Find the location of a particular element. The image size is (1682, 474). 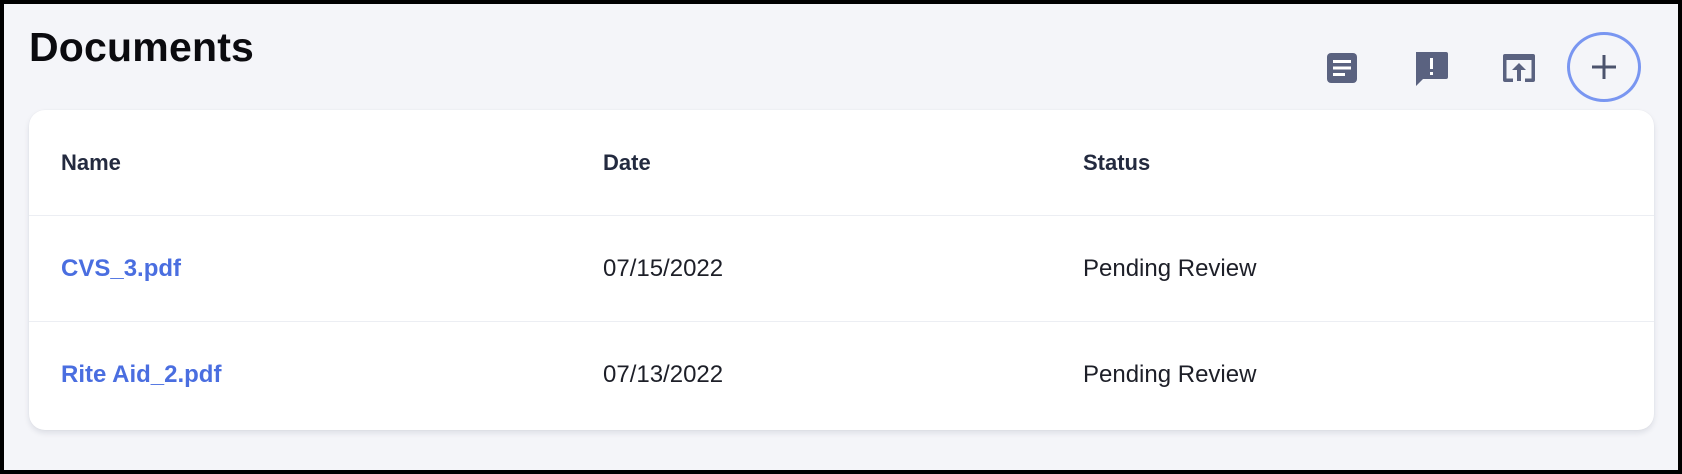

open-external-button is located at coordinates (1519, 68).